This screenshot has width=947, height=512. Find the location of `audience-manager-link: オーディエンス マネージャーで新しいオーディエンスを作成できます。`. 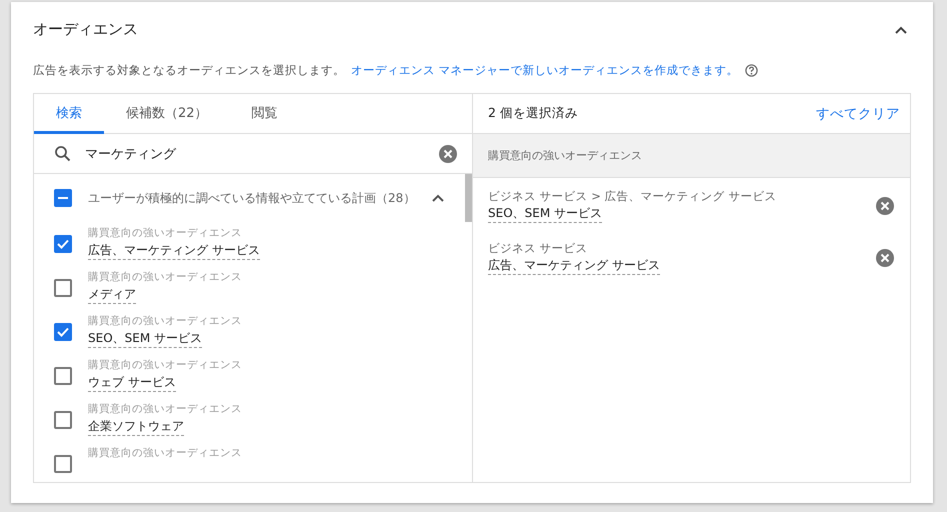

audience-manager-link: オーディエンス マネージャーで新しいオーディエンスを作成できます。 is located at coordinates (545, 70).